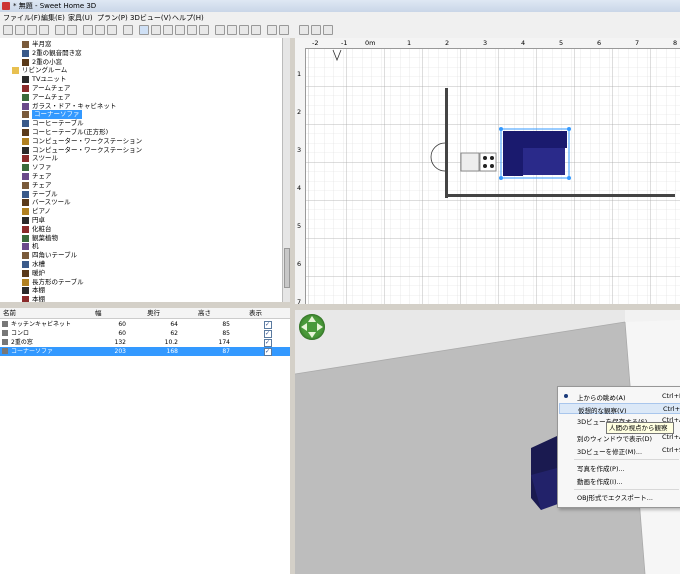  What do you see at coordinates (619, 450) in the screenshot?
I see `context-menu-item: 3Dビューを修正(M)... Ctrl+S` at bounding box center [619, 450].